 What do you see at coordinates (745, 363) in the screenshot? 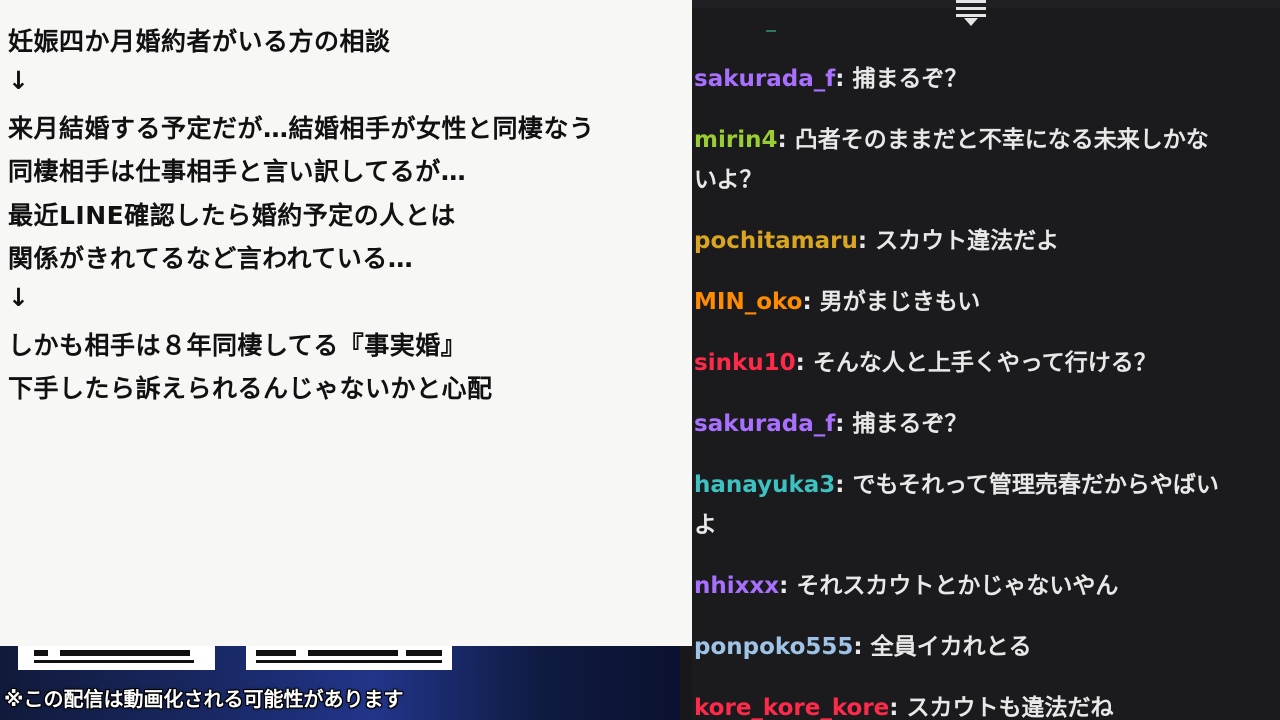
I see `chat-username: sinku10` at bounding box center [745, 363].